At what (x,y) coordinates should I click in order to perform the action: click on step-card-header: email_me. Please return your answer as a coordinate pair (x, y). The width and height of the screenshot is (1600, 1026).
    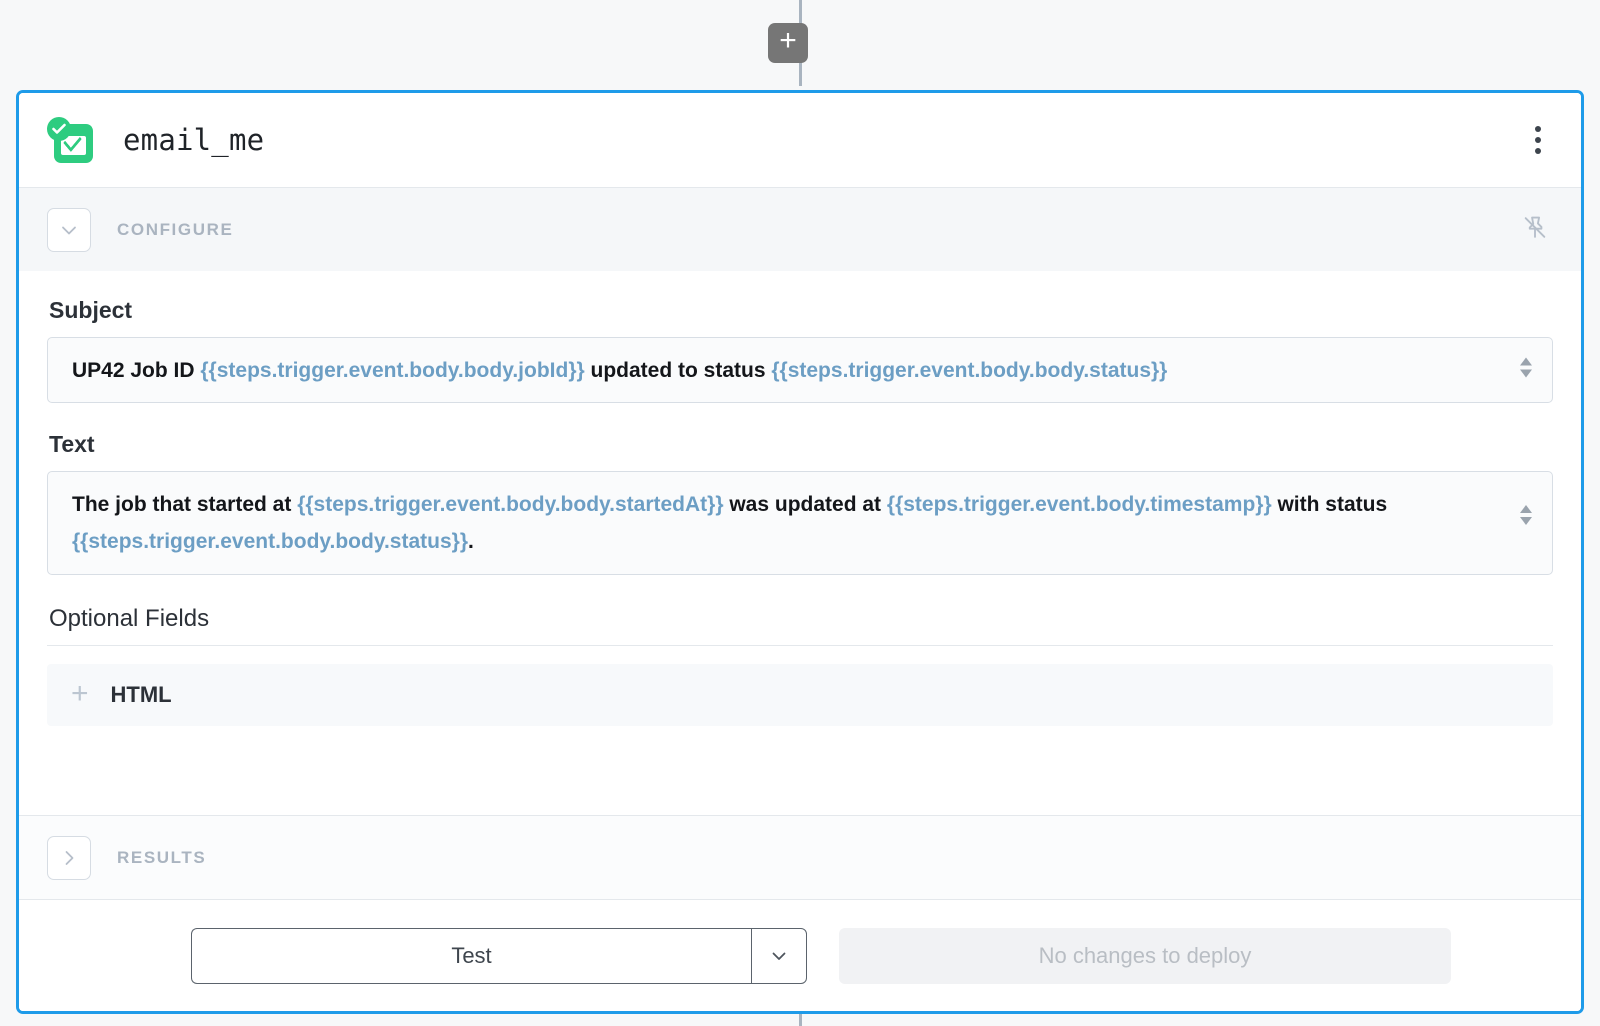
    Looking at the image, I should click on (800, 140).